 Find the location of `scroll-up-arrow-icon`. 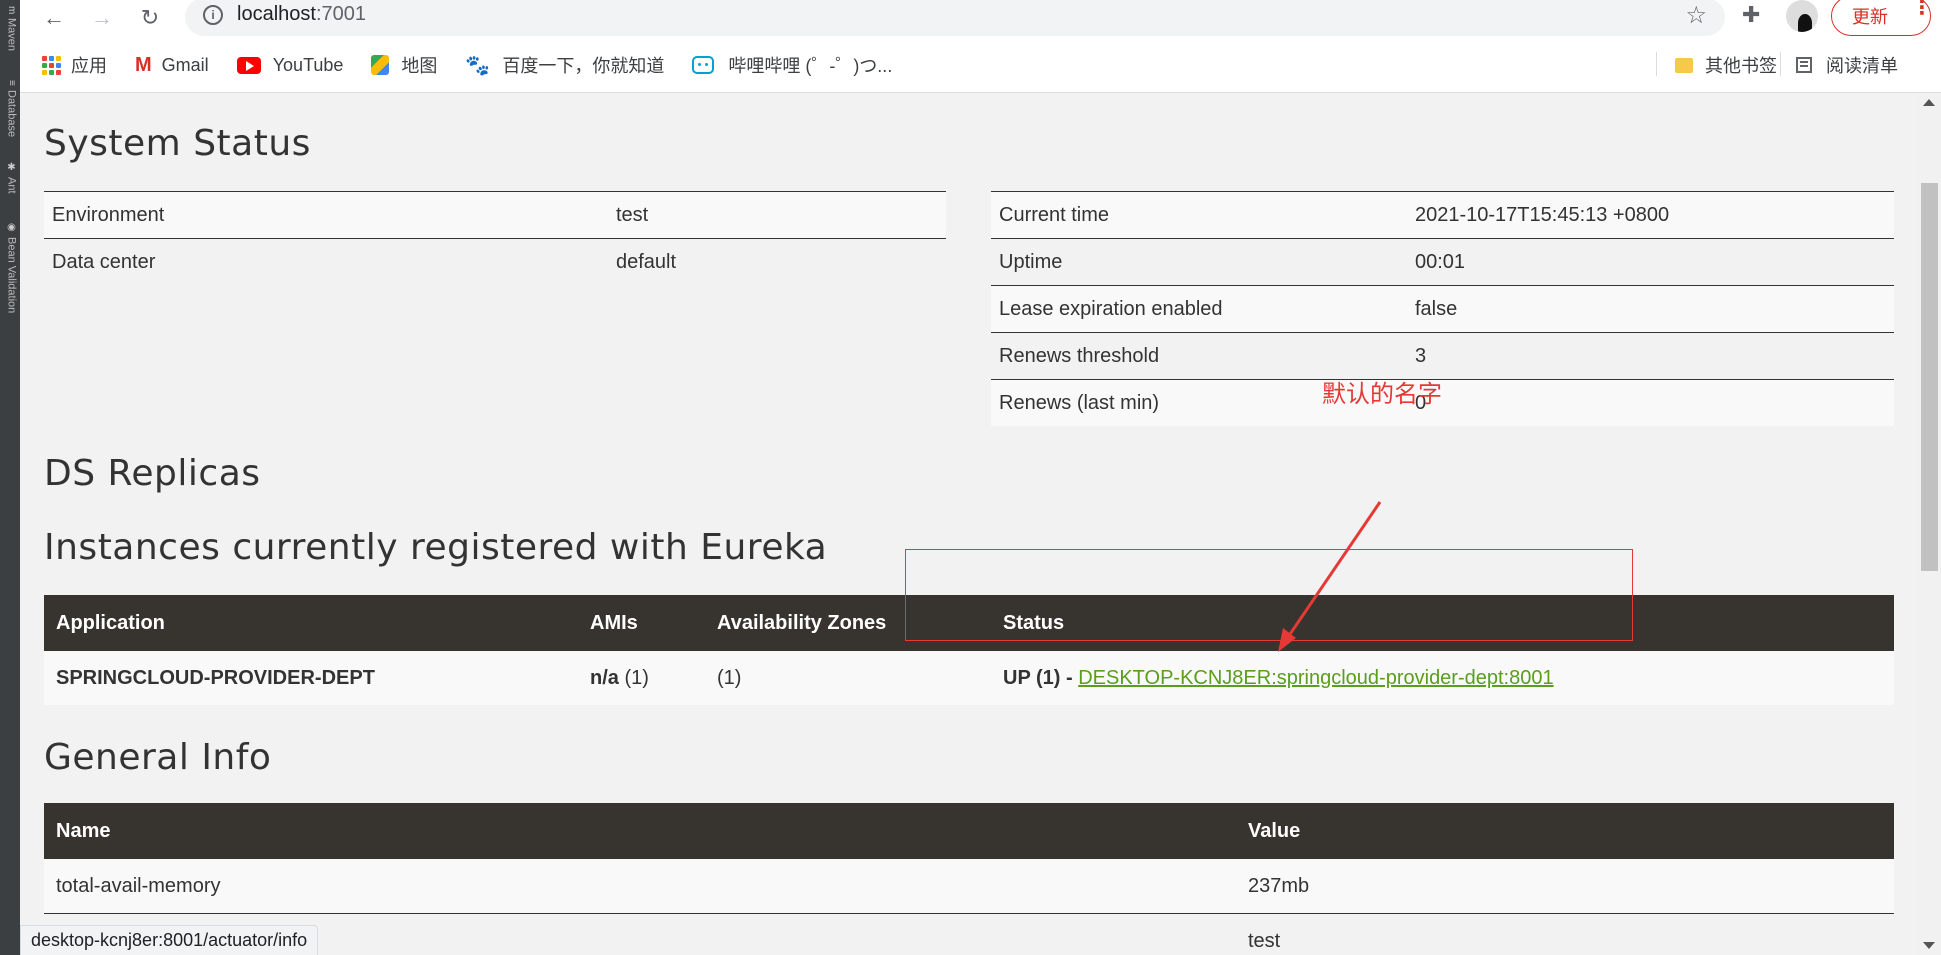

scroll-up-arrow-icon is located at coordinates (1929, 102).